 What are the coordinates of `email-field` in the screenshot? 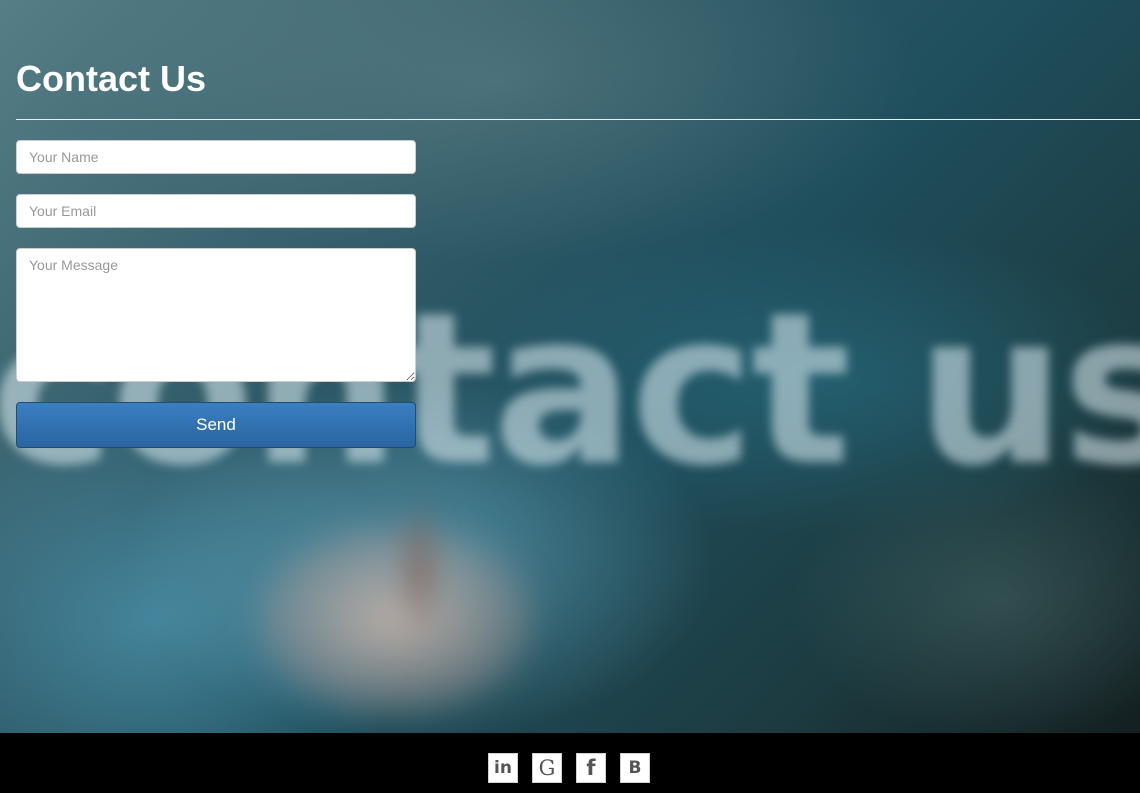 It's located at (216, 211).